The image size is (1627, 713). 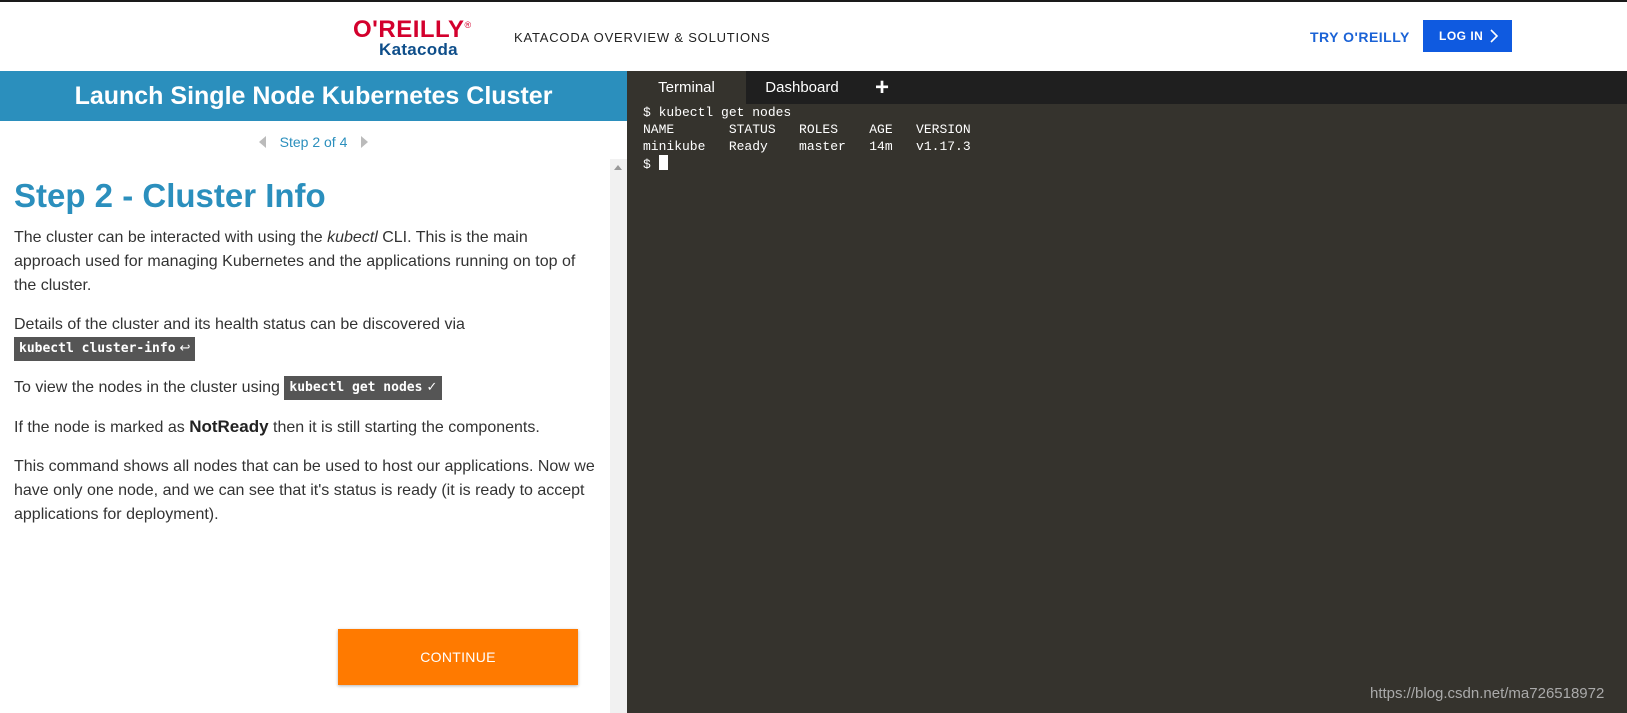 What do you see at coordinates (418, 49) in the screenshot?
I see `logo-sub: Katacoda` at bounding box center [418, 49].